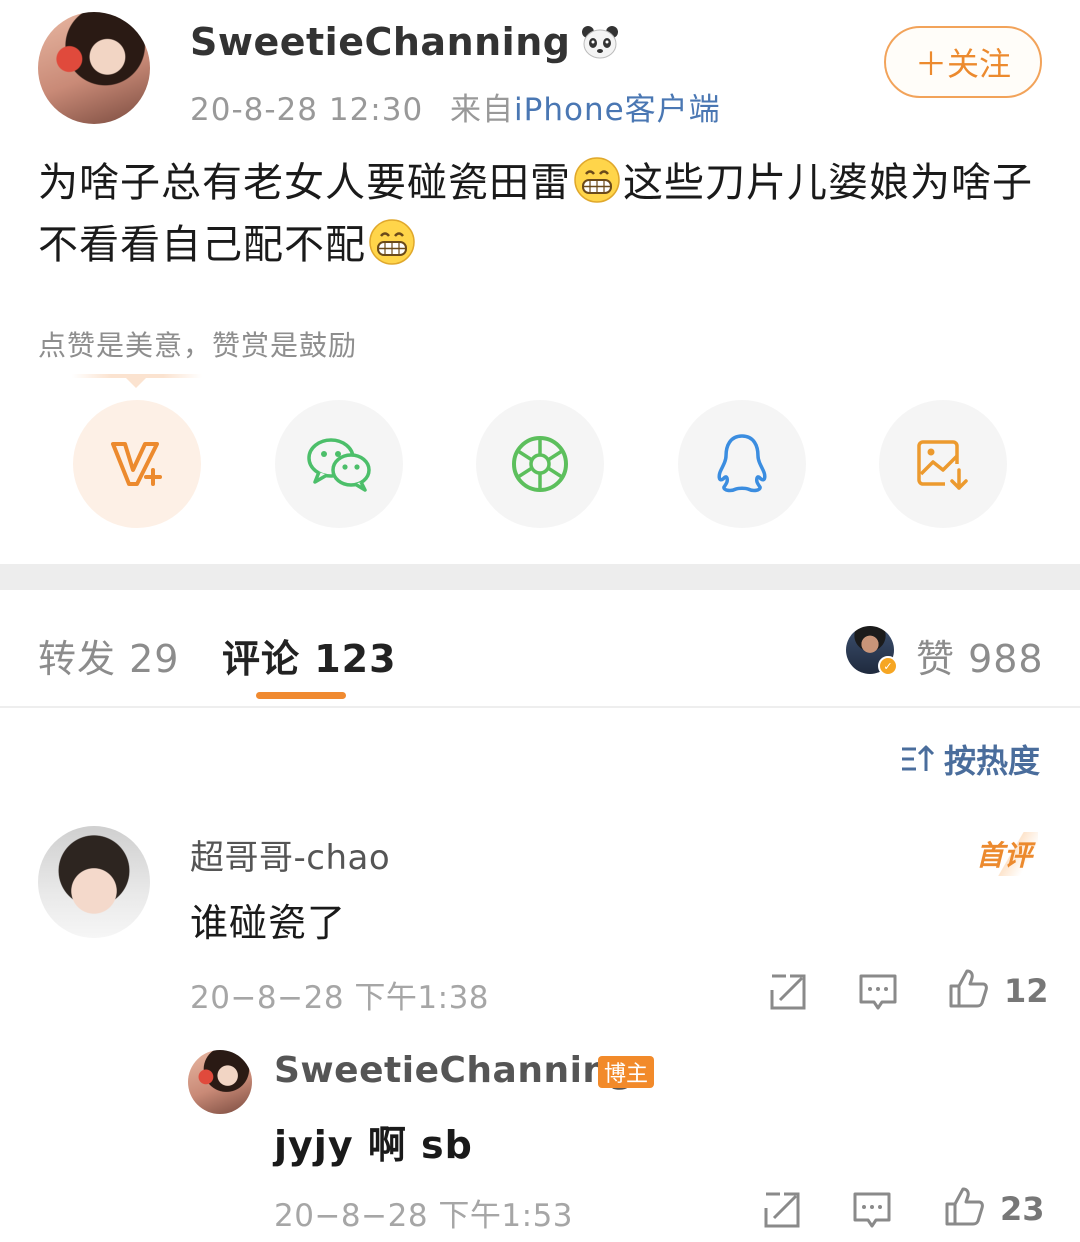  I want to click on share-v-plus-button, so click(137, 464).